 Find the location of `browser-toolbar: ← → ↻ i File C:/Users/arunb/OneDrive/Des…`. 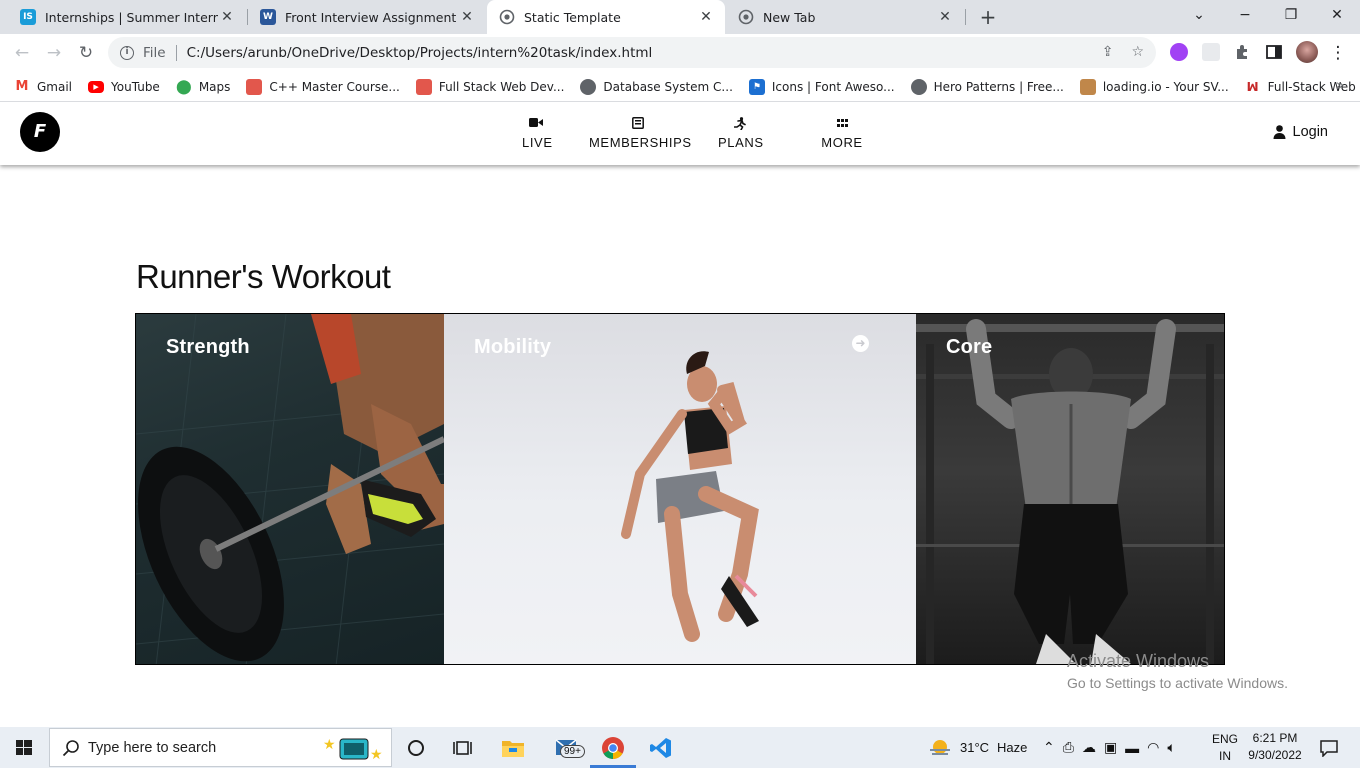

browser-toolbar: ← → ↻ i File C:/Users/arunb/OneDrive/Des… is located at coordinates (680, 53).